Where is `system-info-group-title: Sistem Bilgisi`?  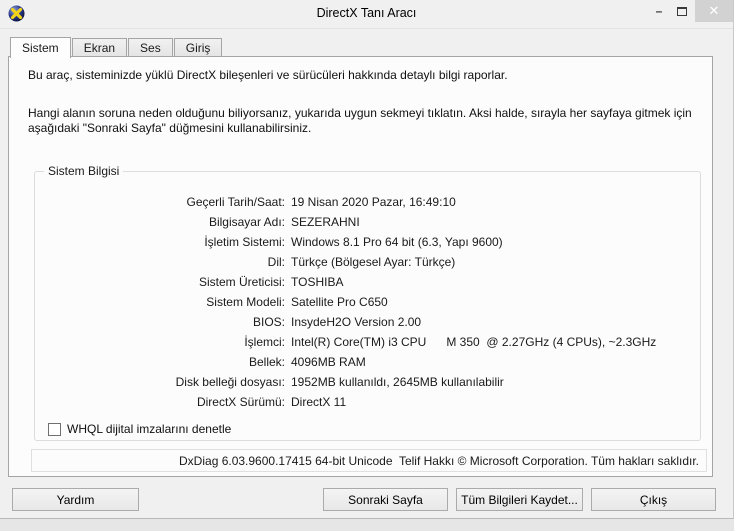 system-info-group-title: Sistem Bilgisi is located at coordinates (84, 171).